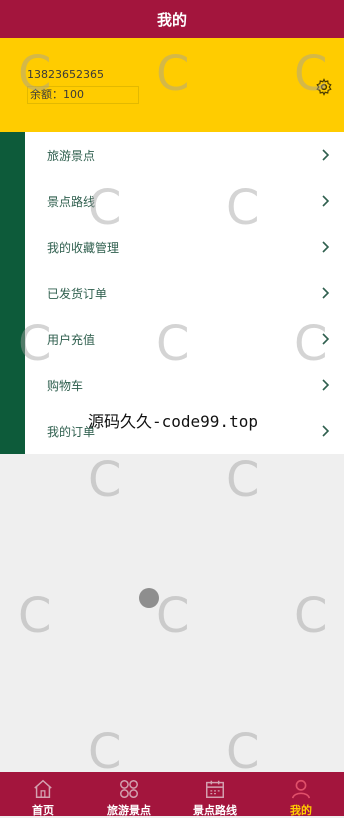 The width and height of the screenshot is (344, 818). Describe the element at coordinates (184, 339) in the screenshot. I see `menu-item-recharge: 用户充值` at that location.